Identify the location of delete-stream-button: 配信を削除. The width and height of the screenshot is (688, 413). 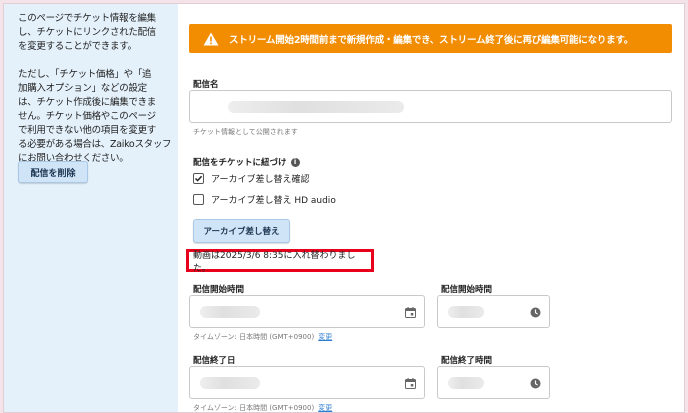
(53, 172).